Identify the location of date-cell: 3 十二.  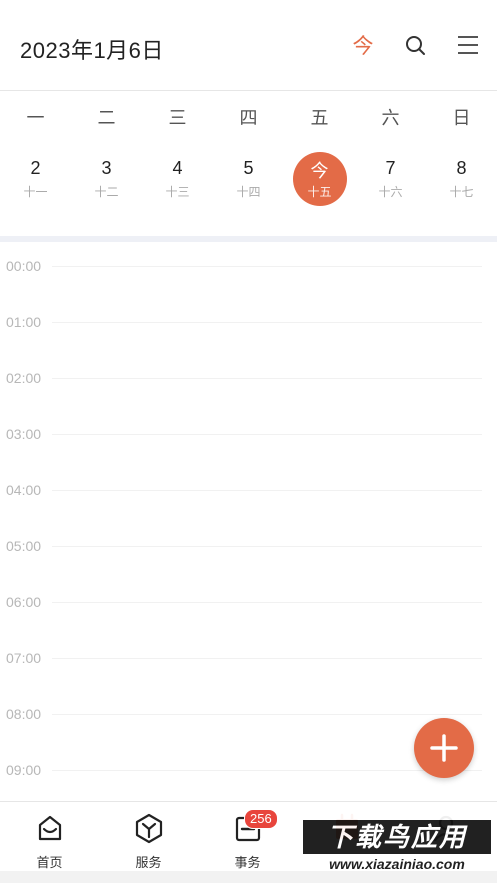
(106, 179).